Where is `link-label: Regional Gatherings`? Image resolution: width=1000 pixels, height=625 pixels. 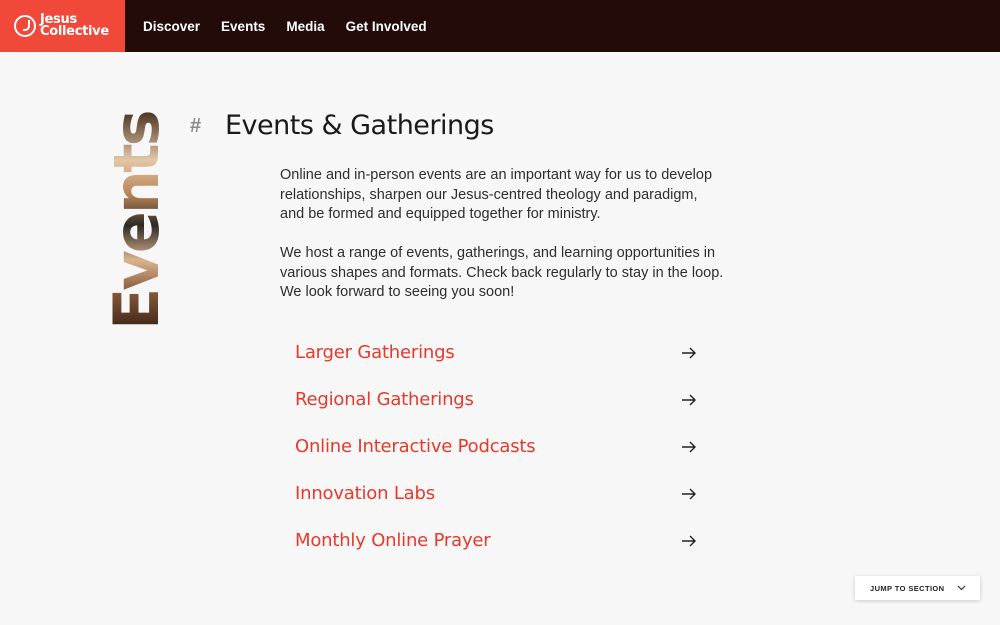 link-label: Regional Gatherings is located at coordinates (384, 399).